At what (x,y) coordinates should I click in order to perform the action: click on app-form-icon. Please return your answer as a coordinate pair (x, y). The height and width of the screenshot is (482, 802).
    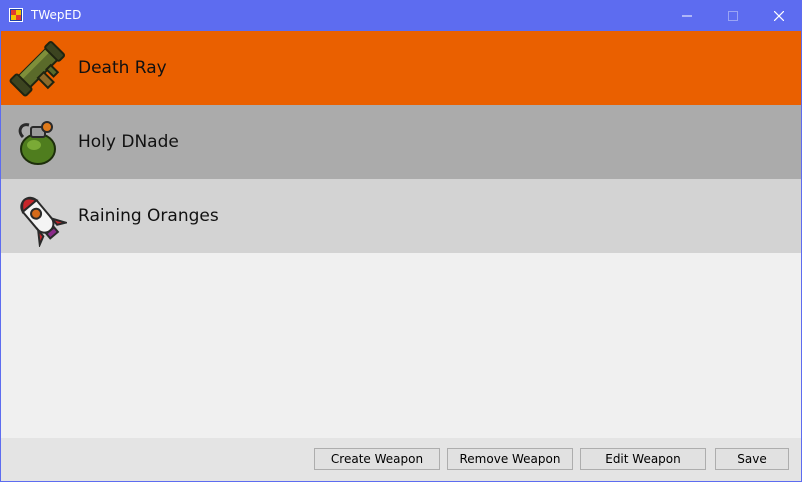
    Looking at the image, I should click on (16, 15).